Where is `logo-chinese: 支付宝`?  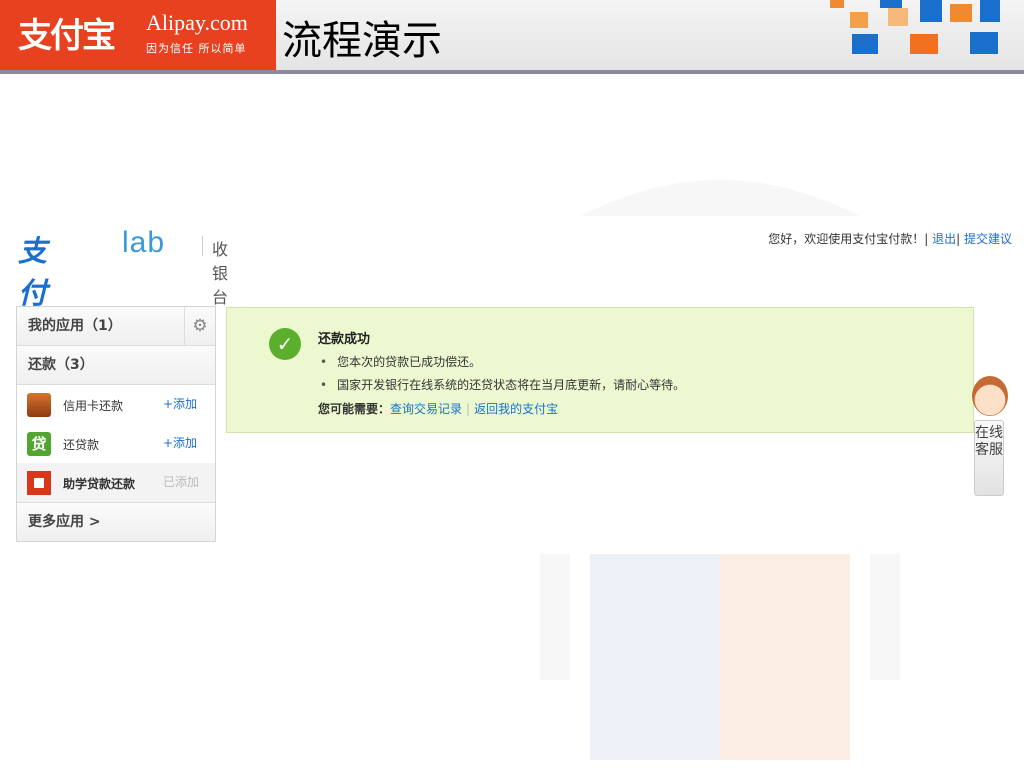 logo-chinese: 支付宝 is located at coordinates (67, 36).